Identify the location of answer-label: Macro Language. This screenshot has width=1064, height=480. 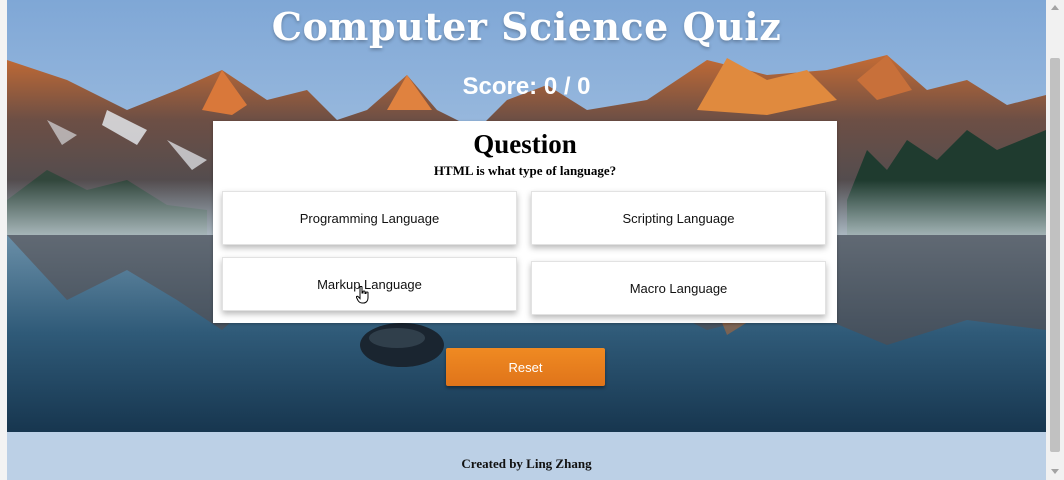
(678, 288).